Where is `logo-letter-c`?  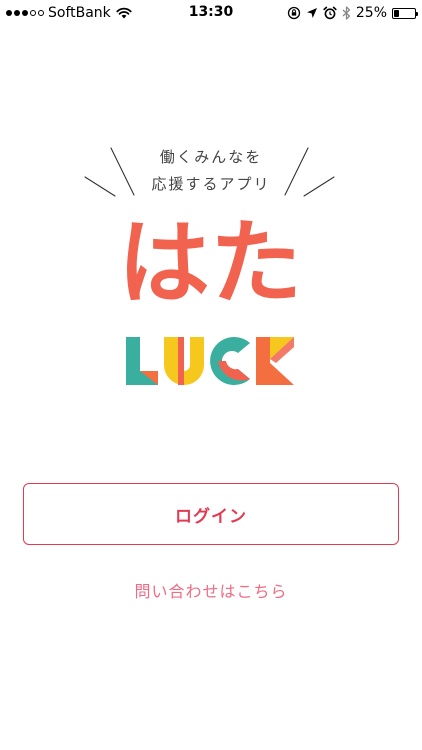 logo-letter-c is located at coordinates (230, 361).